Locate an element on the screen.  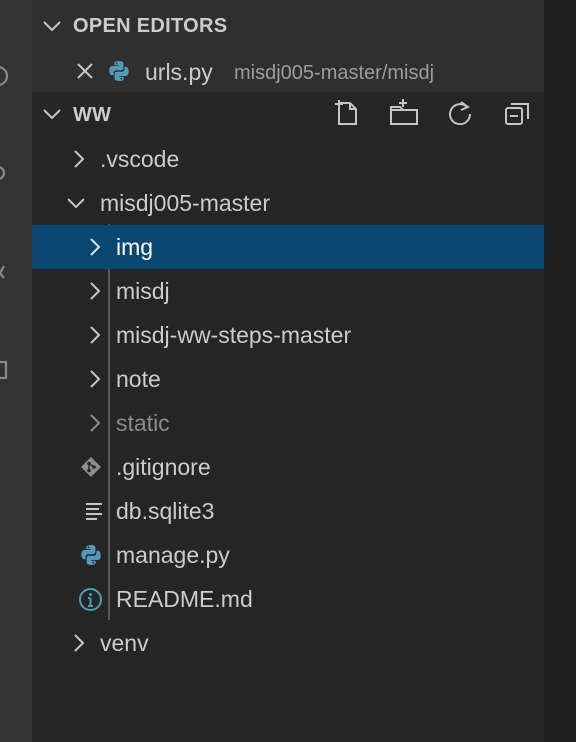
tree-item-label: misdj-ww-steps-master is located at coordinates (234, 335).